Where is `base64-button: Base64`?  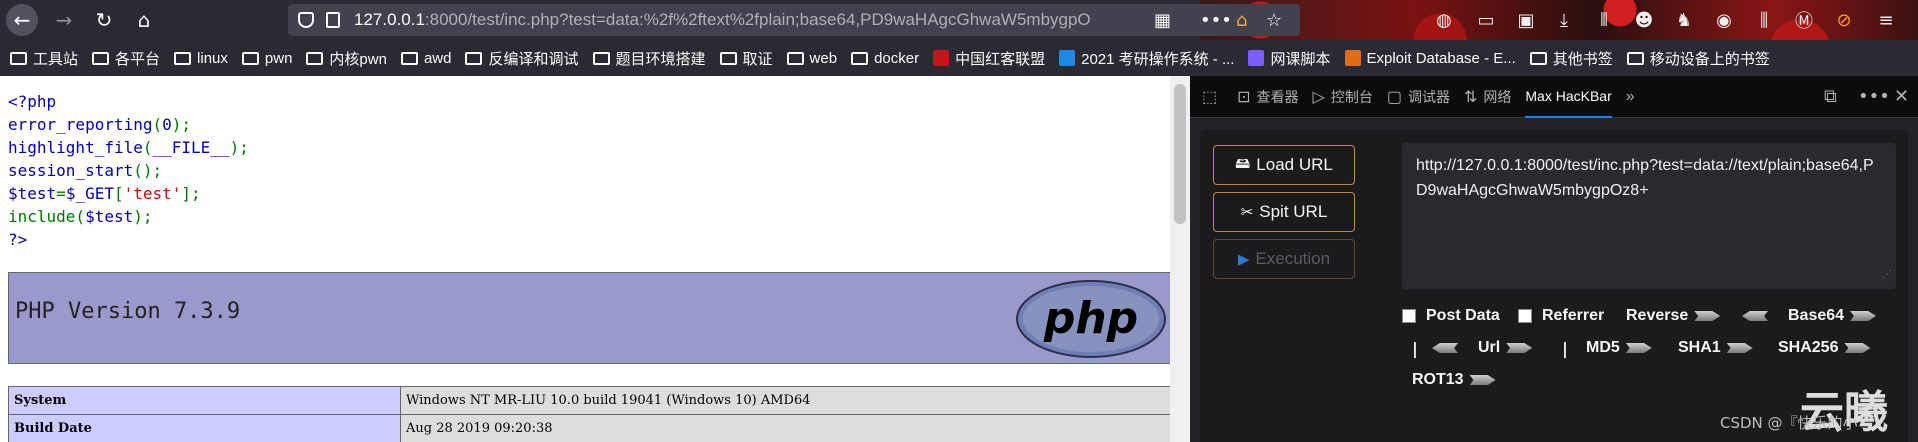 base64-button: Base64 is located at coordinates (1809, 316).